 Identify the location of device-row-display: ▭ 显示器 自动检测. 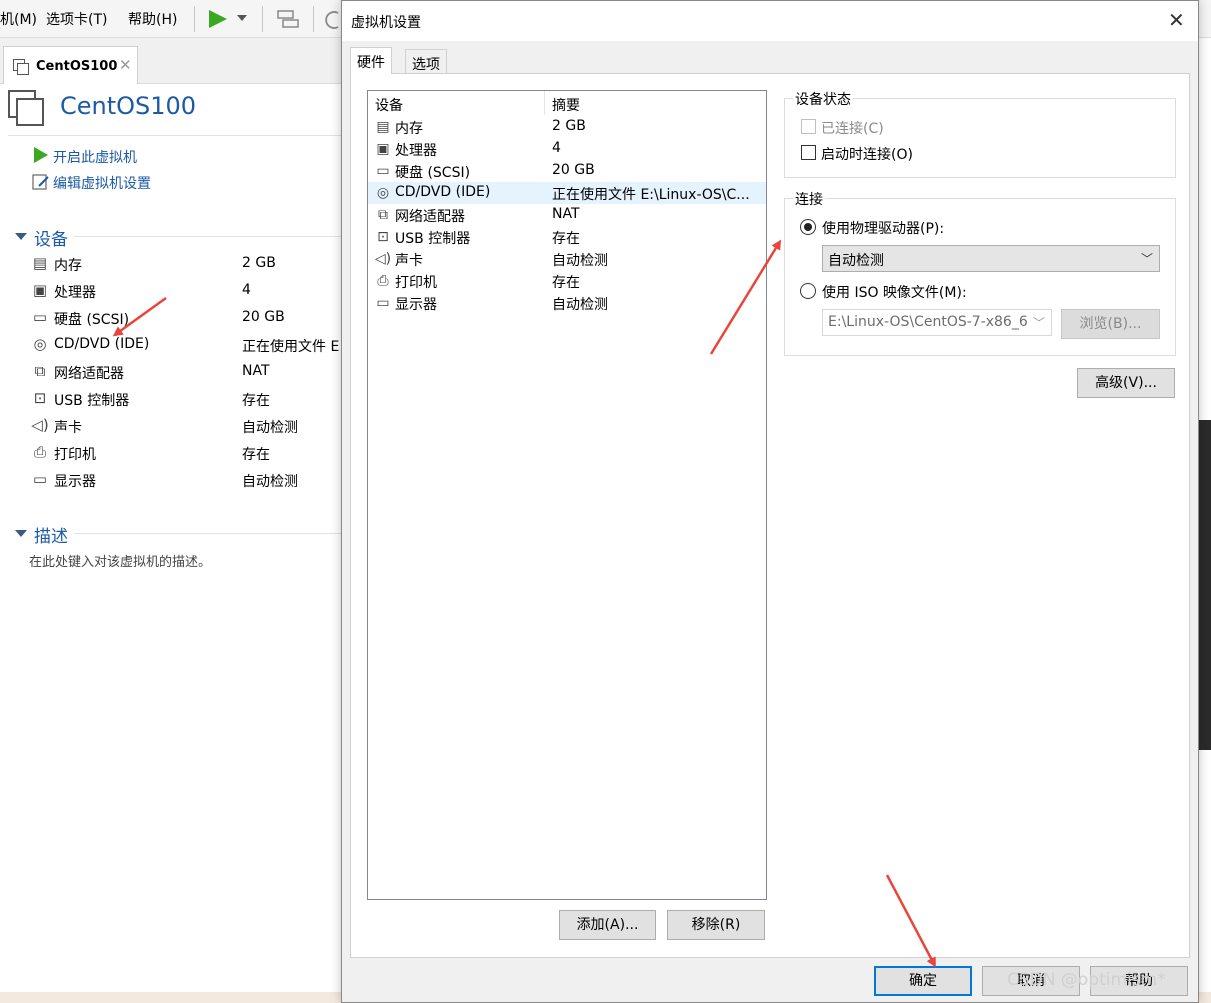
(186, 479).